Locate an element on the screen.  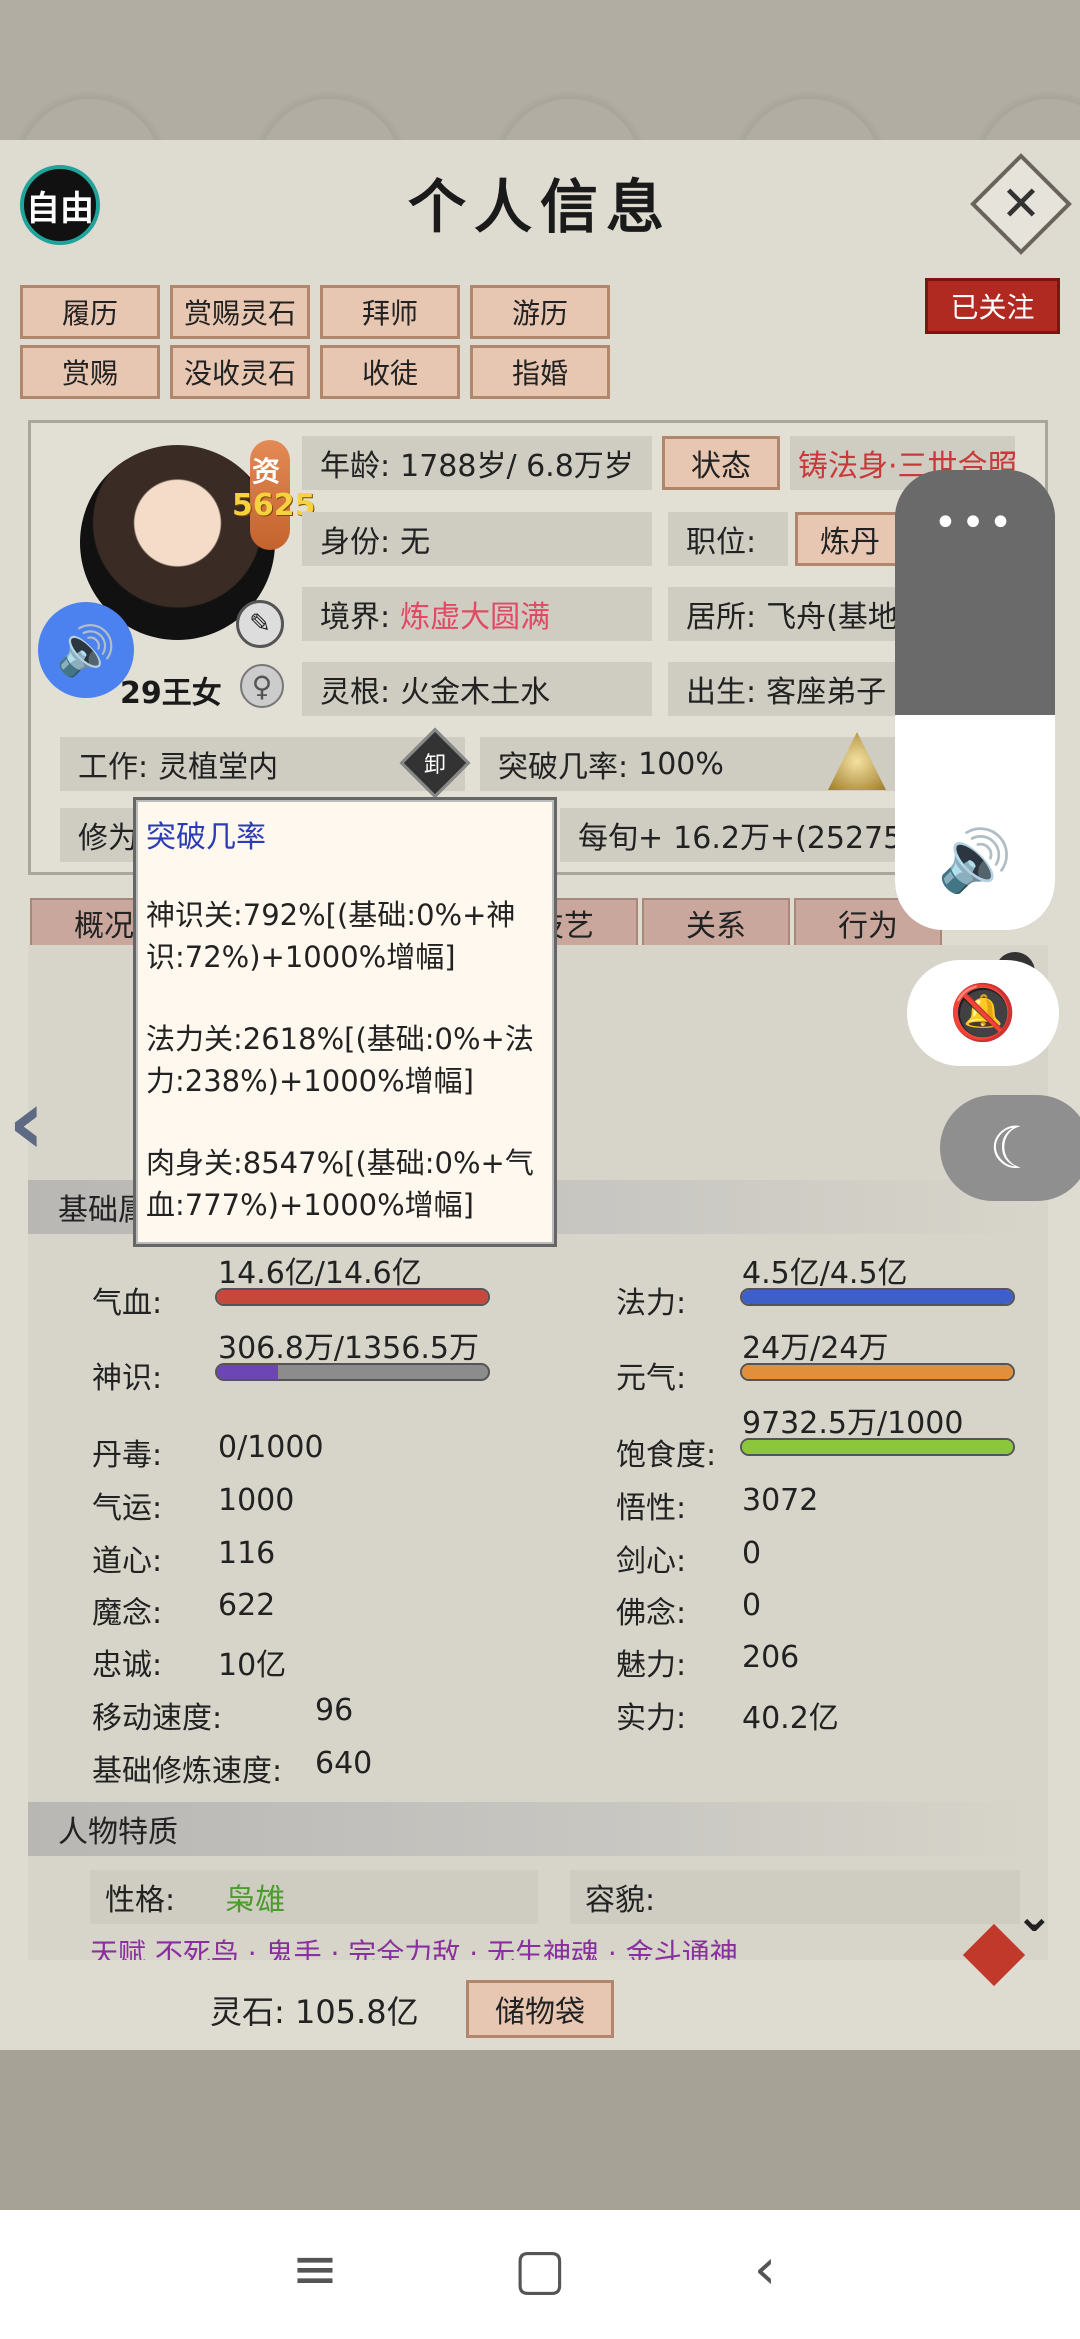
sword-heart-value: 0 is located at coordinates (752, 1553).